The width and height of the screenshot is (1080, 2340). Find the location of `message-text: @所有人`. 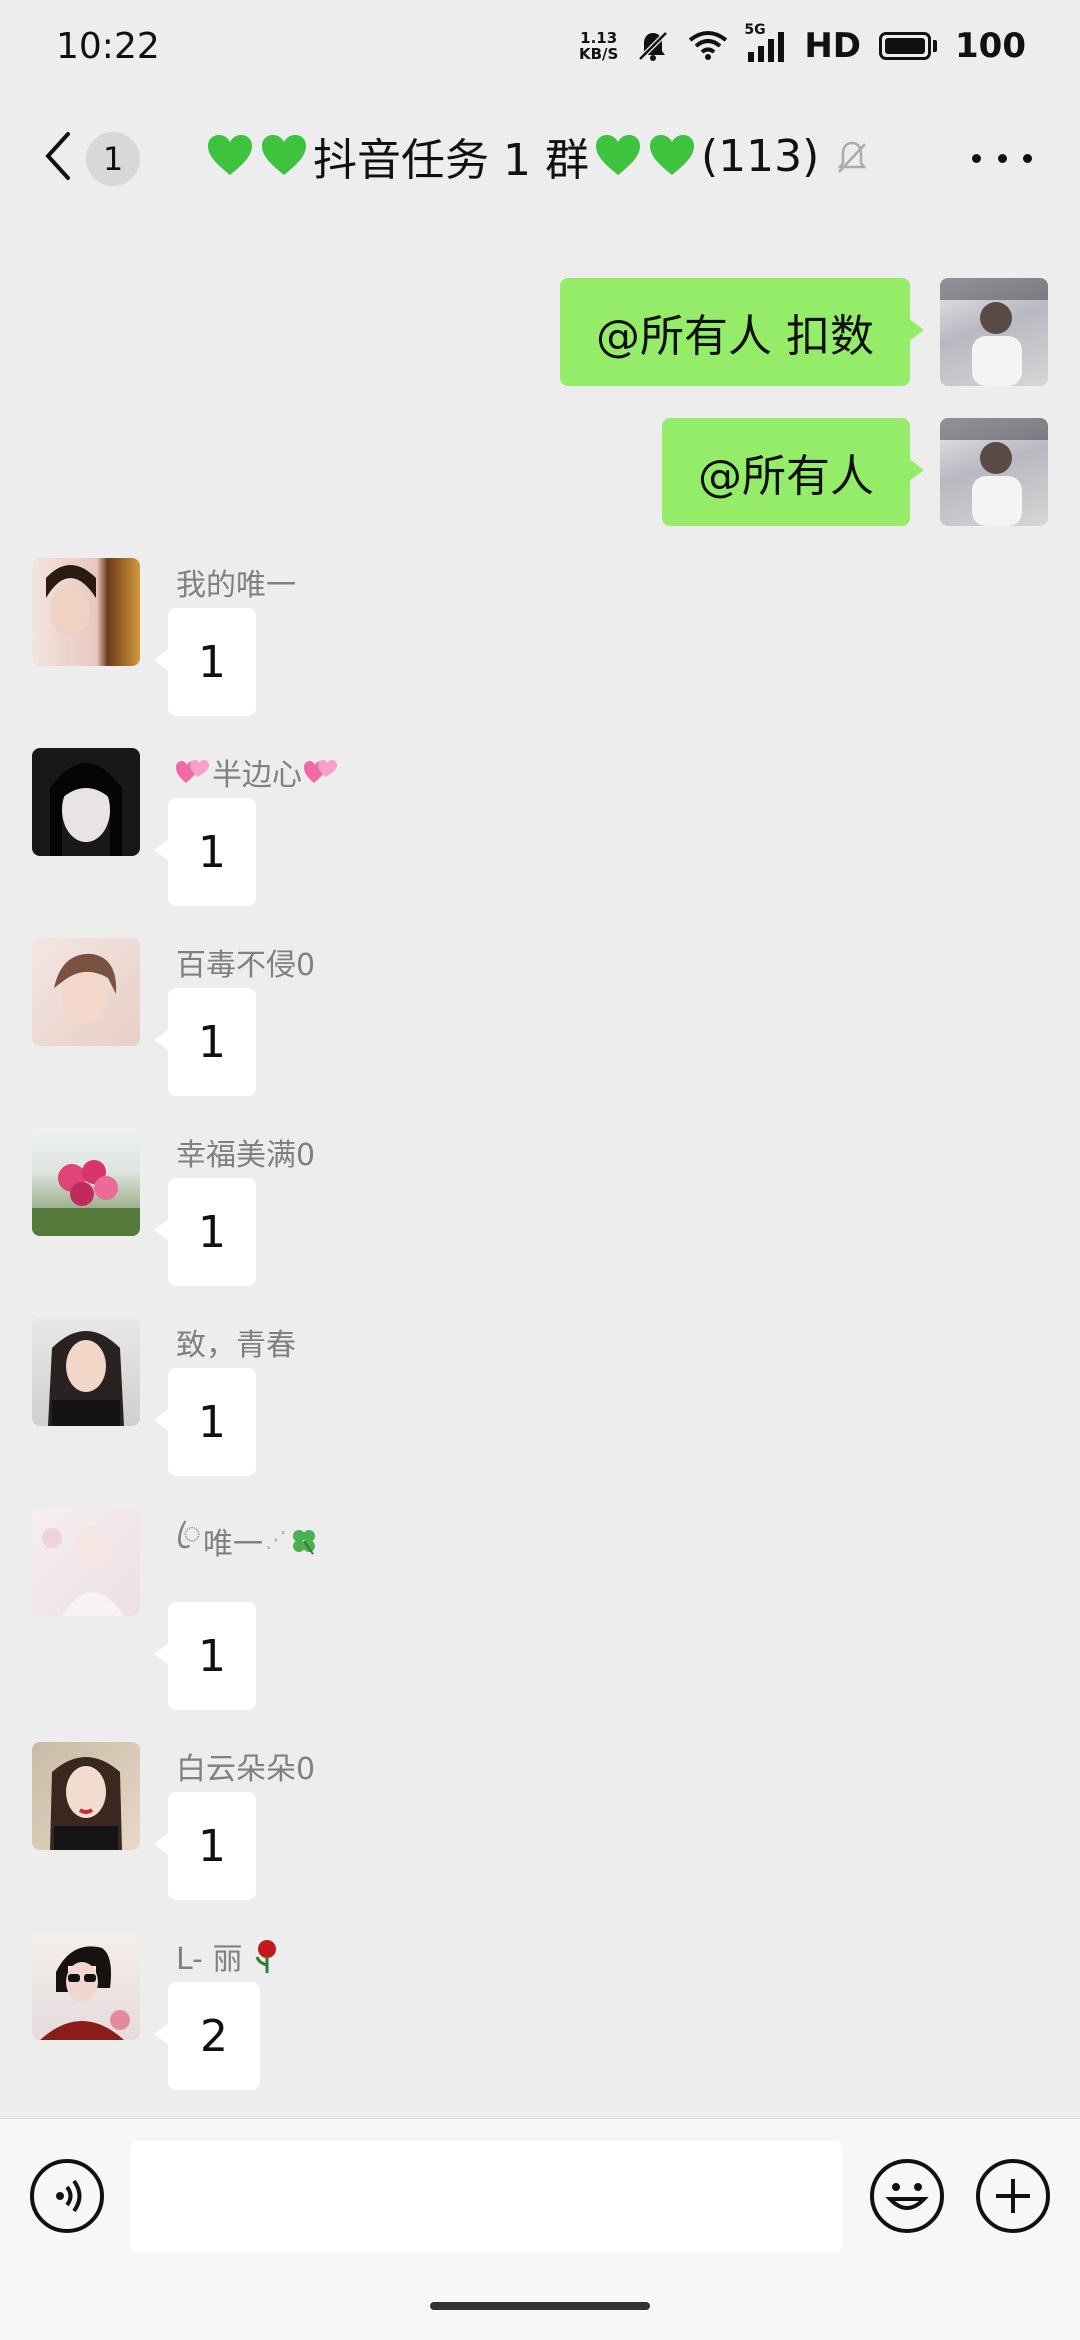

message-text: @所有人 is located at coordinates (786, 476).